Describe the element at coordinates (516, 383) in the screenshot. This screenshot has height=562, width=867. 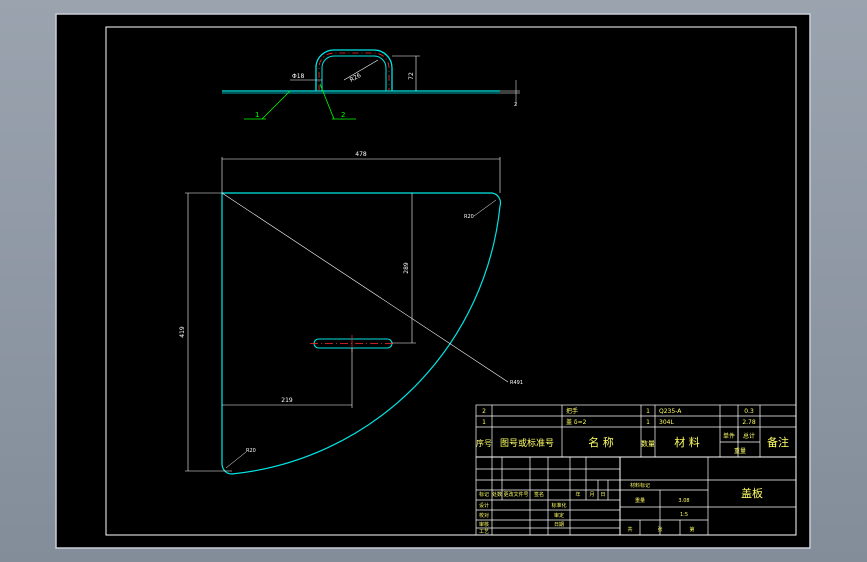
I see `dim-arc-label: R491` at that location.